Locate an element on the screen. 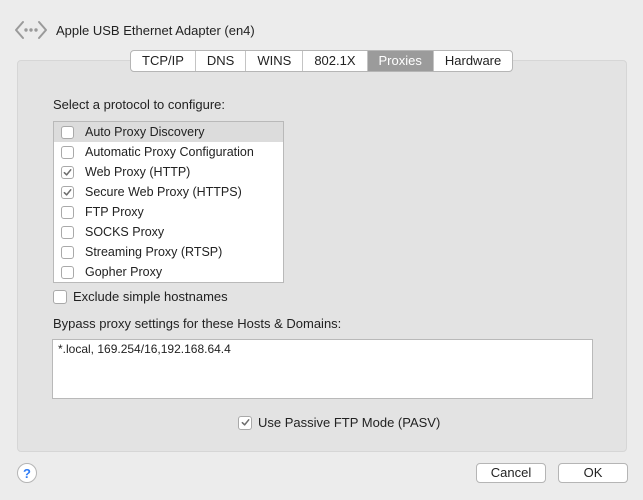  passive-ftp-option: Use Passive FTP Mode (PASV) is located at coordinates (339, 422).